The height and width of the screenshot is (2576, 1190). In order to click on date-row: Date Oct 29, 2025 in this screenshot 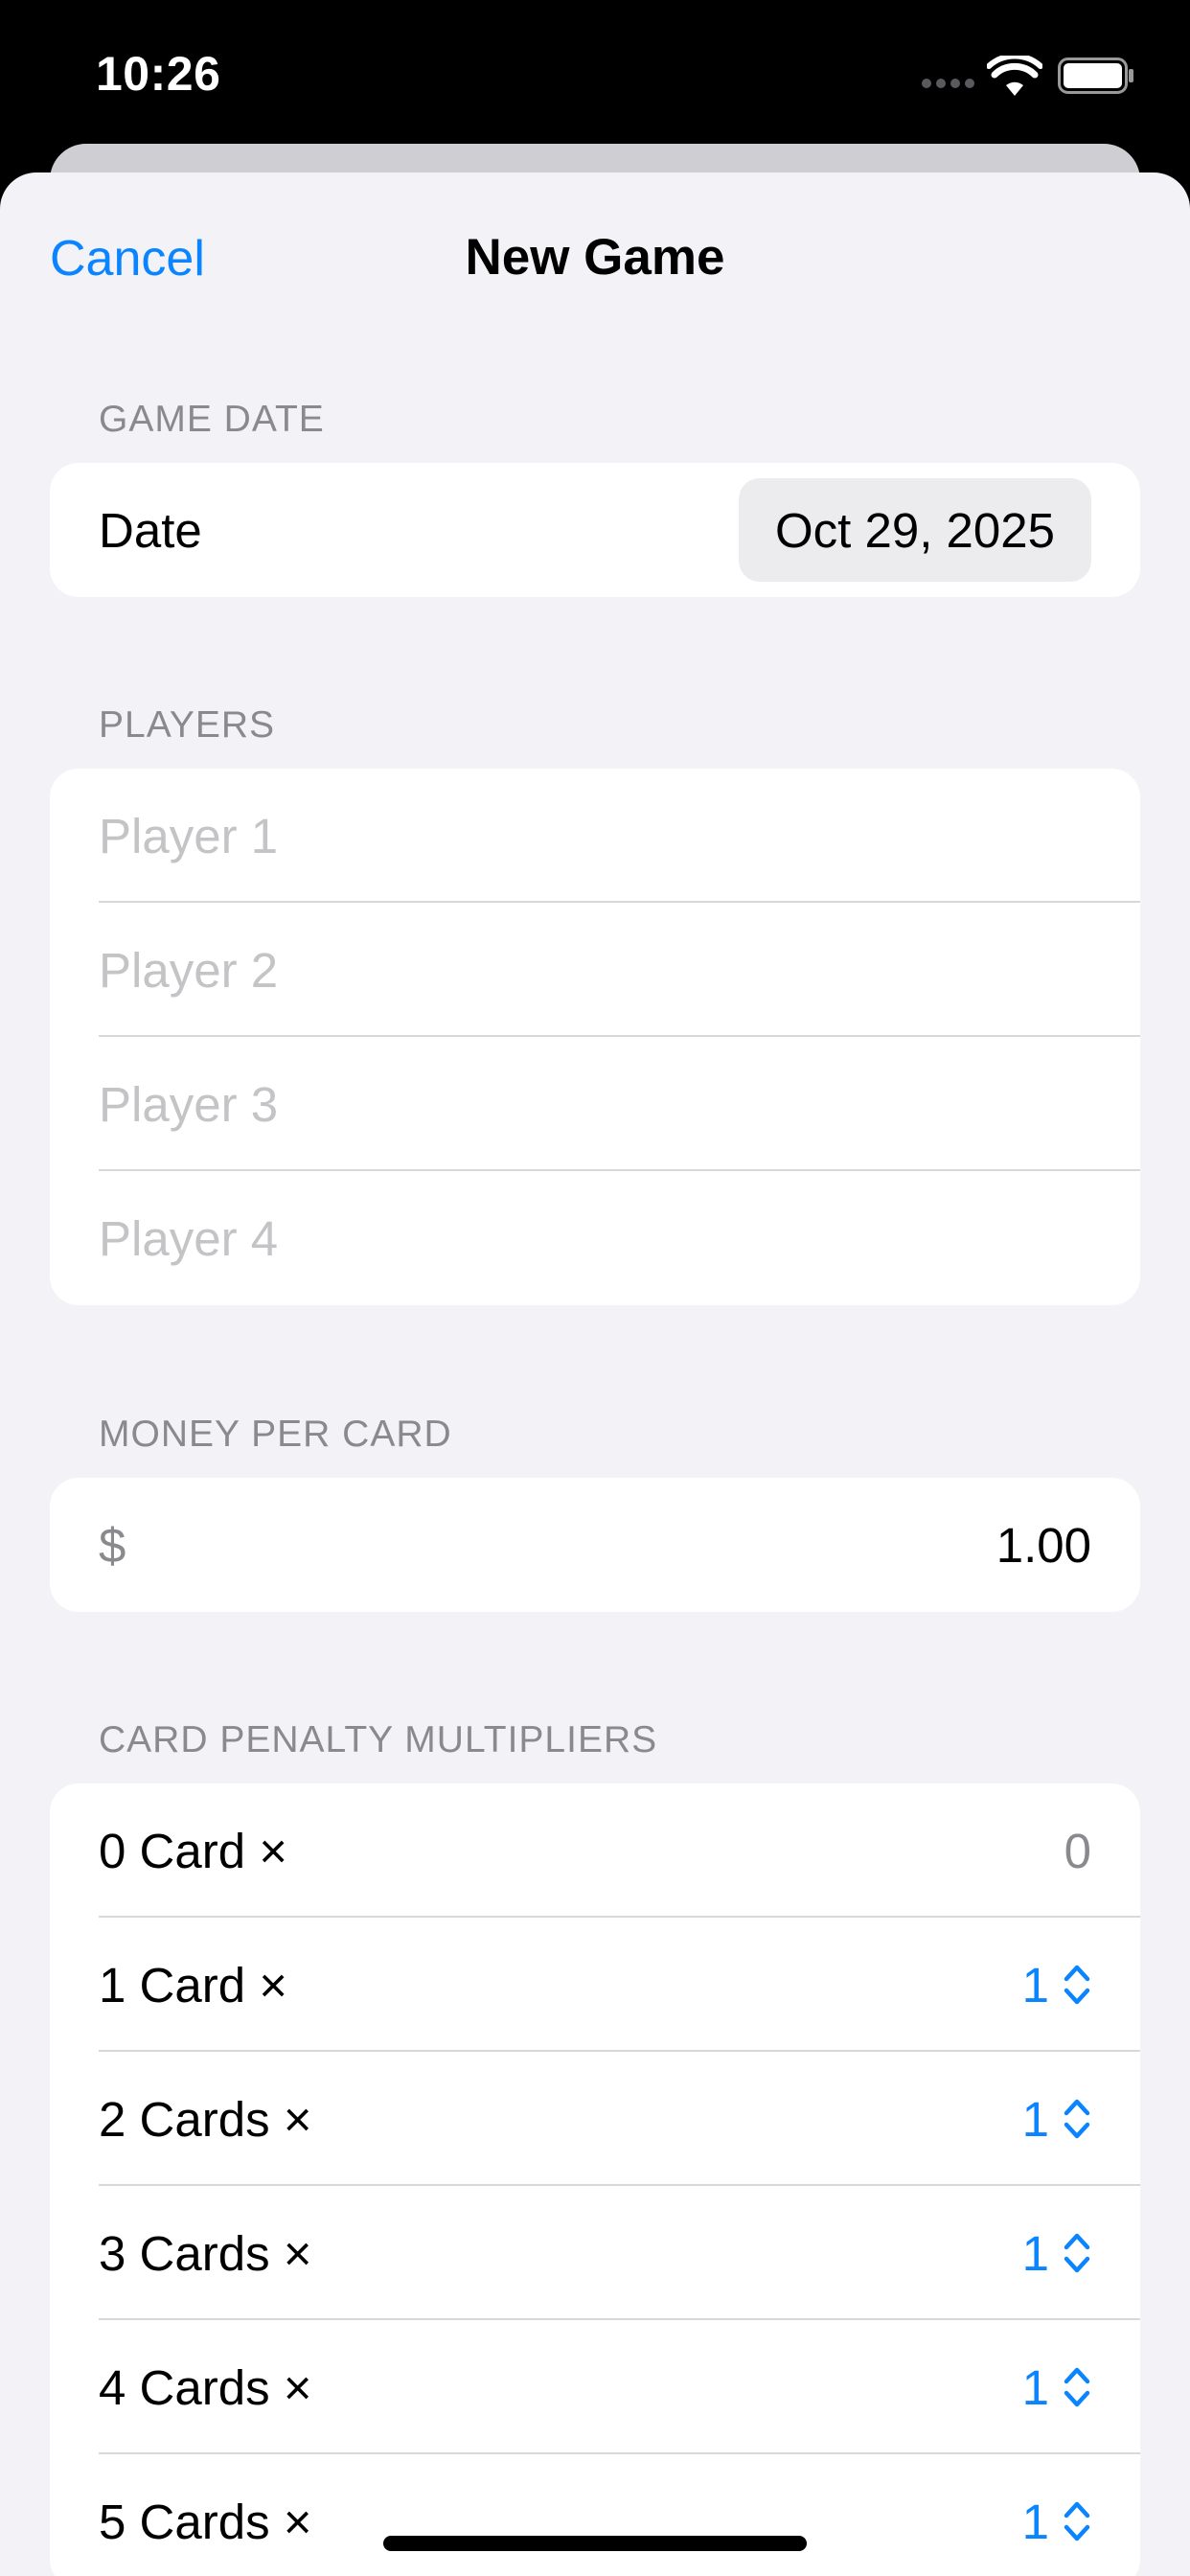, I will do `click(595, 530)`.